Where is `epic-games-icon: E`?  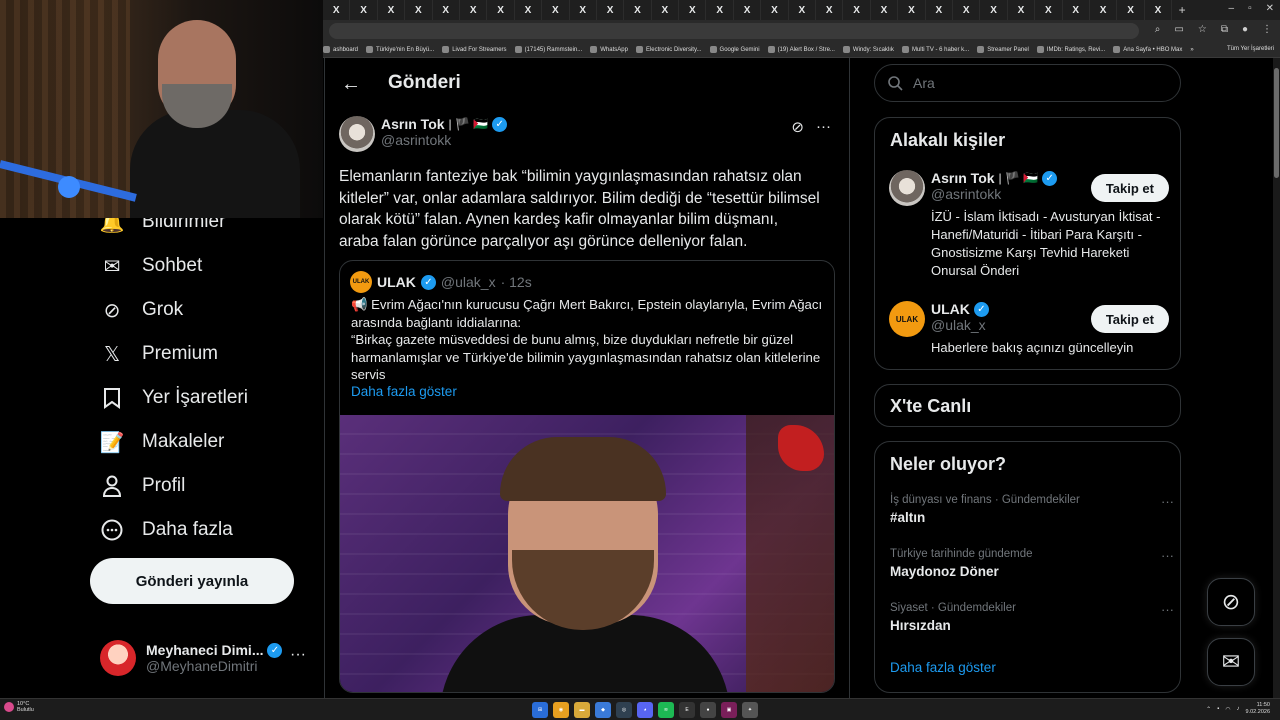
epic-games-icon: E is located at coordinates (687, 710).